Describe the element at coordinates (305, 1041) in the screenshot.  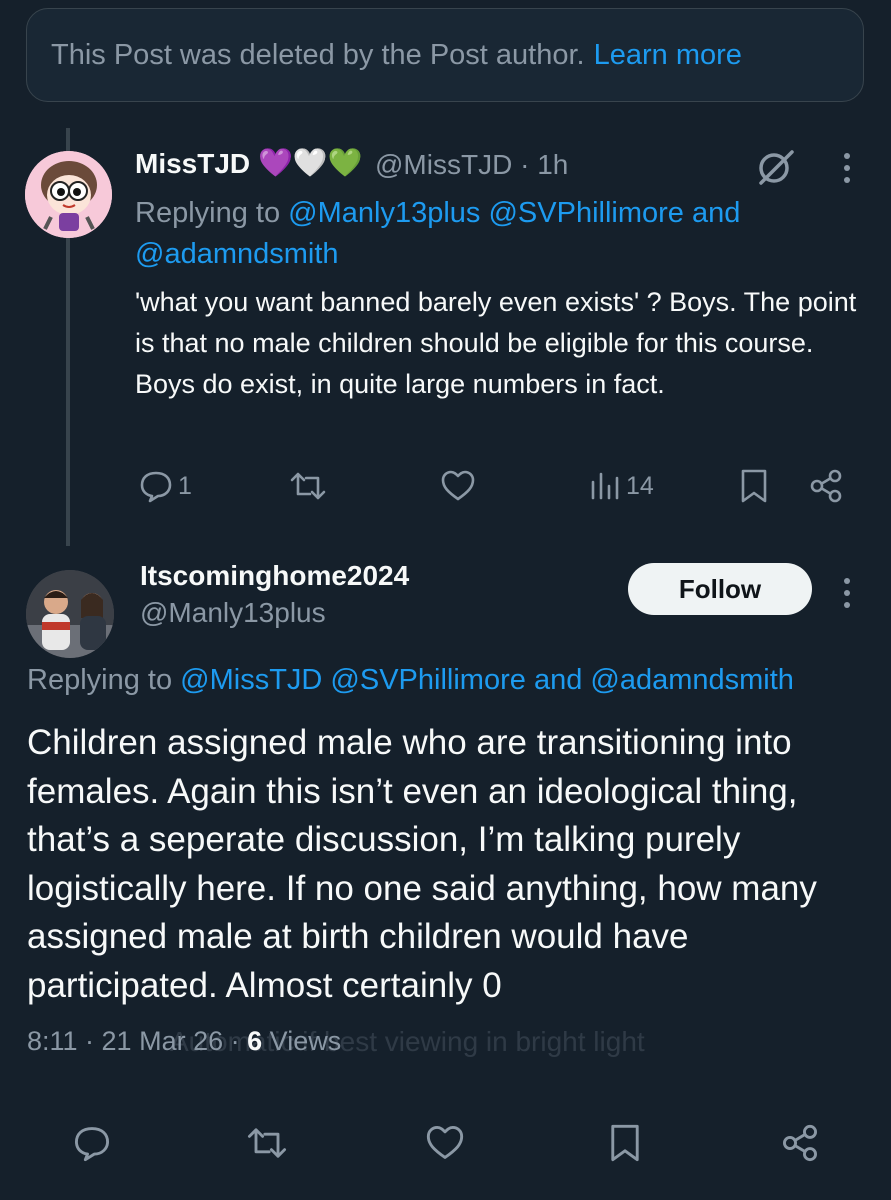
I see `tweet-views-label: Views` at that location.